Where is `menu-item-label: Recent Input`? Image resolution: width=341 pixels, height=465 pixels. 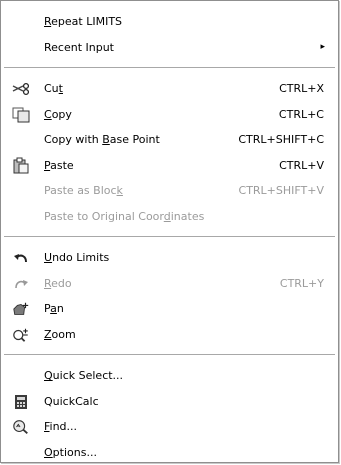
menu-item-label: Recent Input is located at coordinates (79, 48).